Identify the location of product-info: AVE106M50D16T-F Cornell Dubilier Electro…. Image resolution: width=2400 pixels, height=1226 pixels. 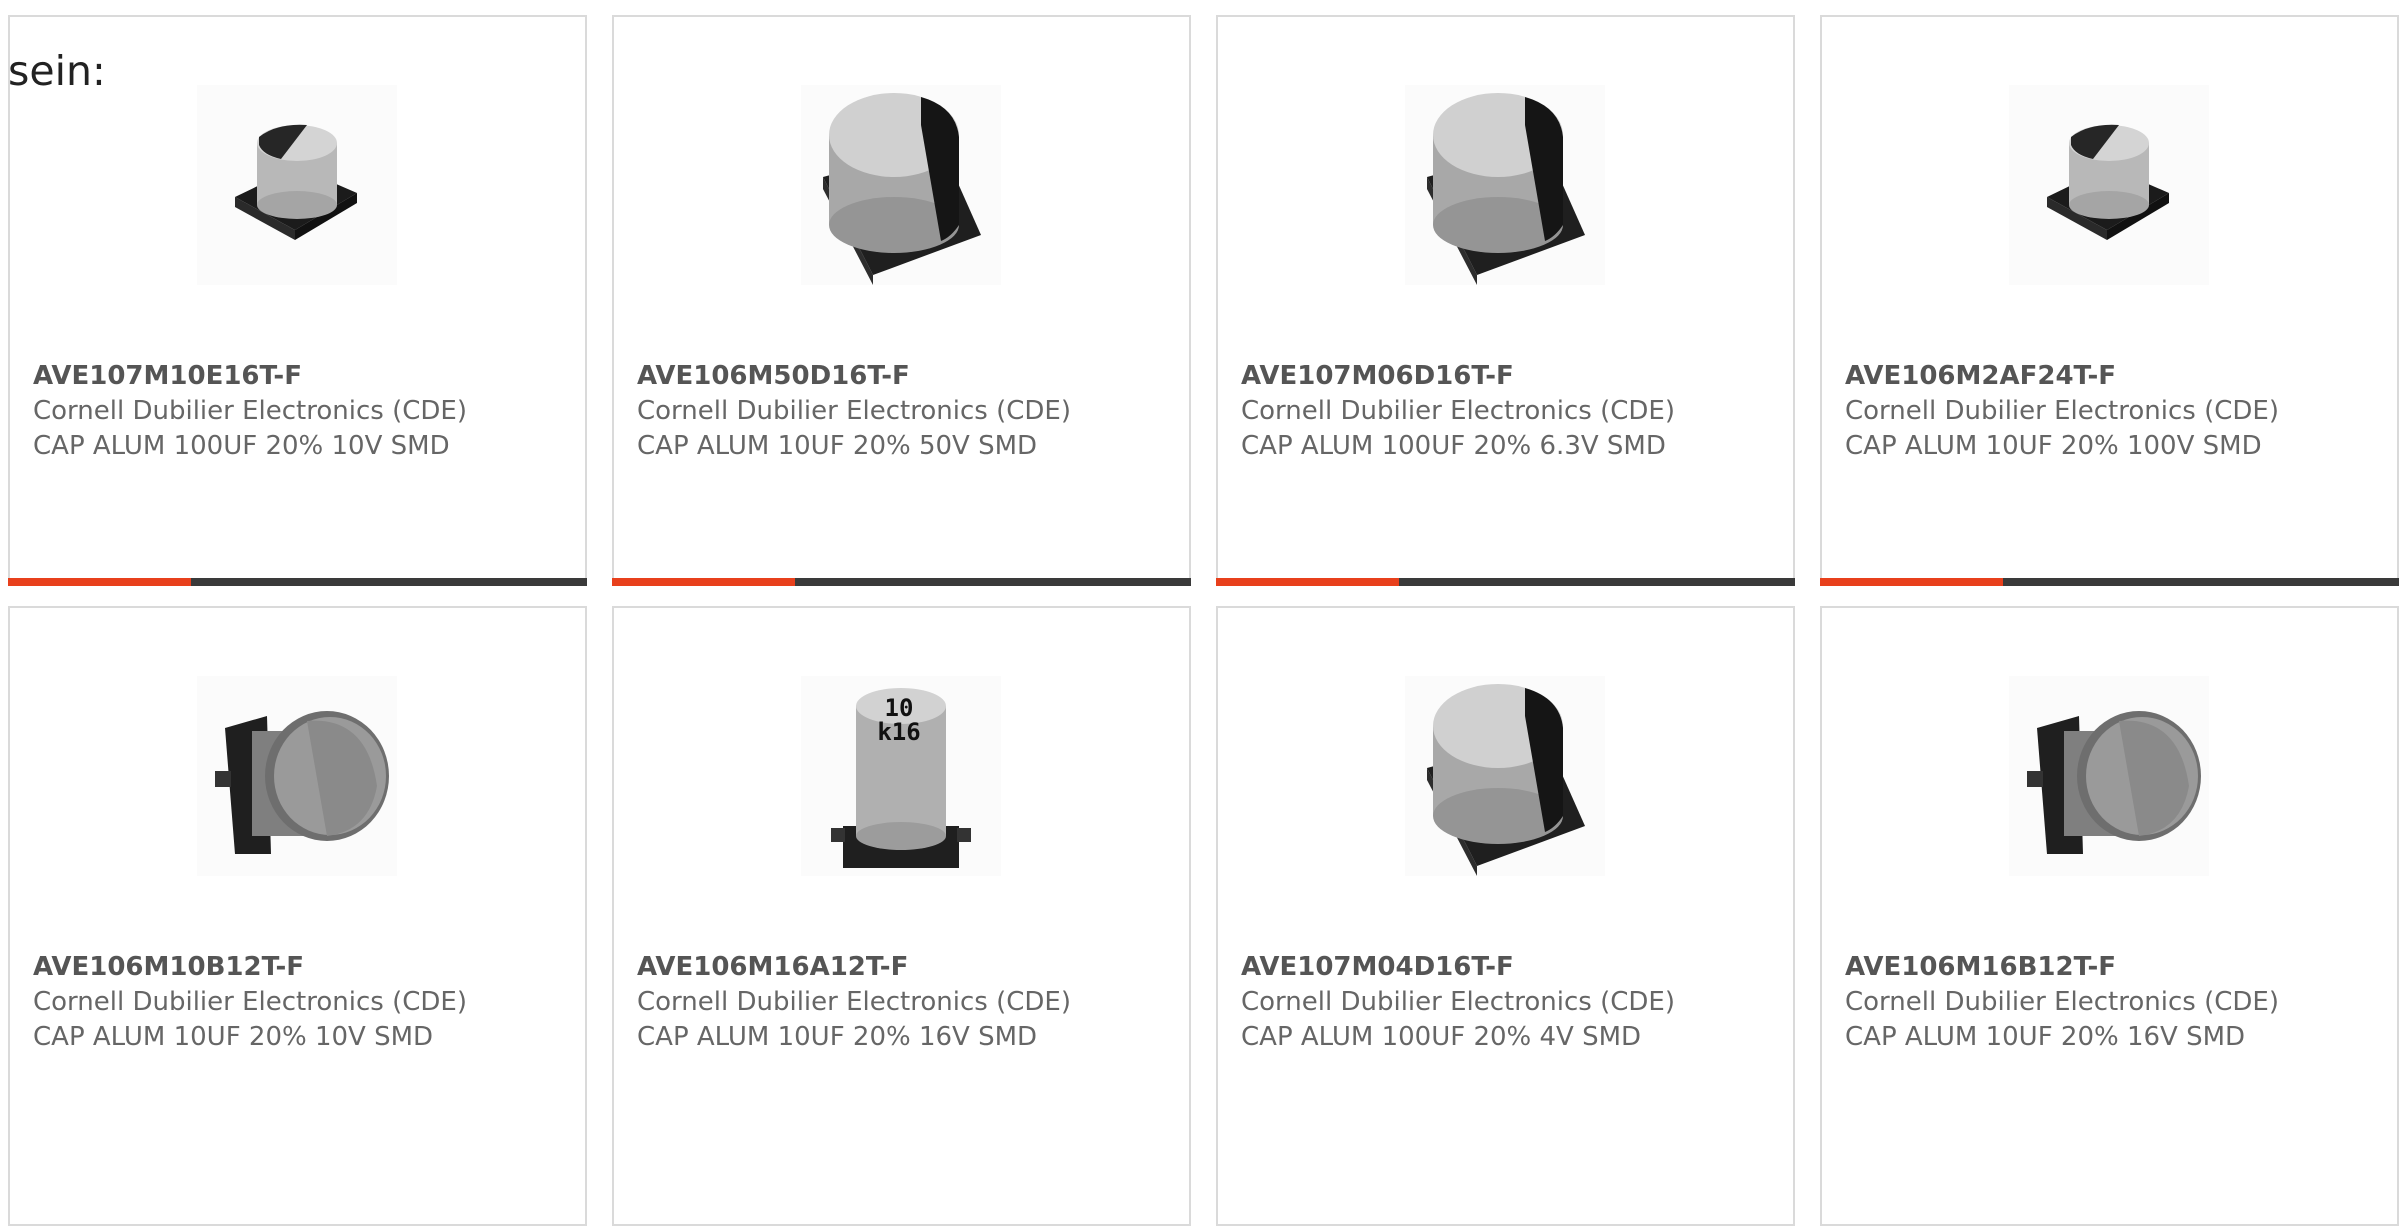
(854, 411).